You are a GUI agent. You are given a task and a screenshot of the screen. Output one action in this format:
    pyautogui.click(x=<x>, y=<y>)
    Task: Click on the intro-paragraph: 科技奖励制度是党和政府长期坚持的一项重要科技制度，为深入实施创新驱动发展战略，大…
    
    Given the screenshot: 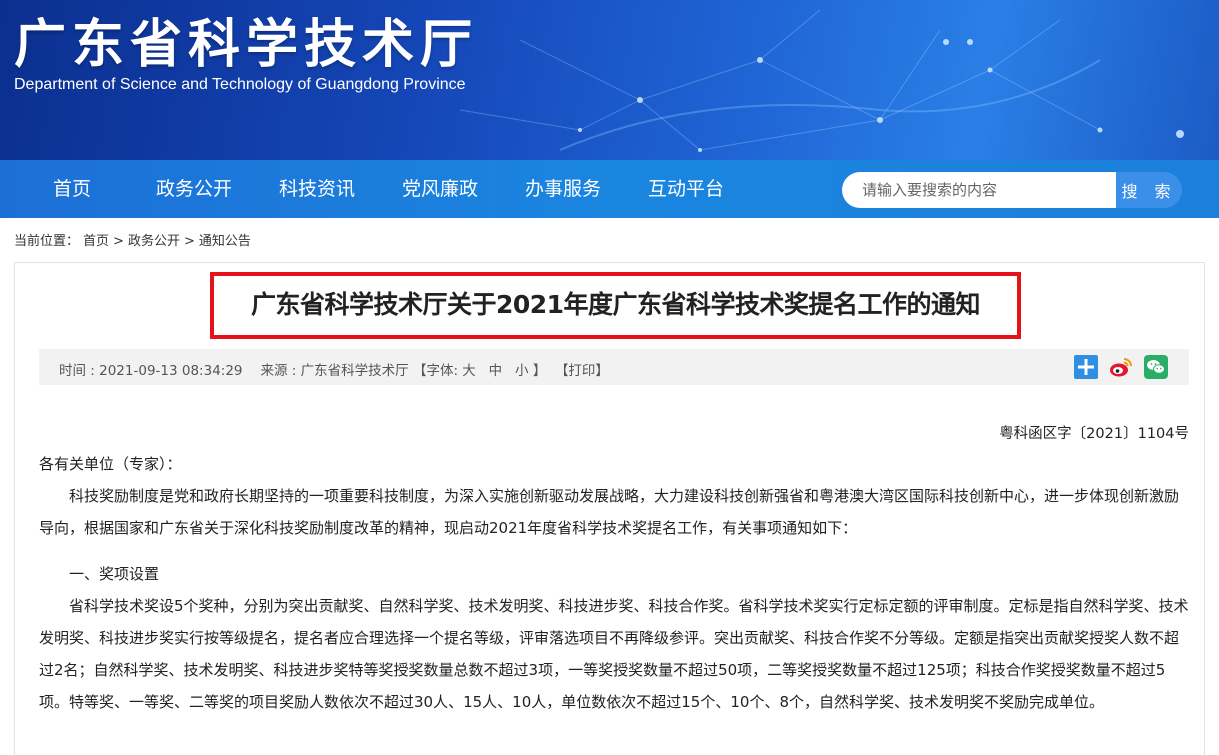 What is the action you would take?
    pyautogui.click(x=609, y=512)
    